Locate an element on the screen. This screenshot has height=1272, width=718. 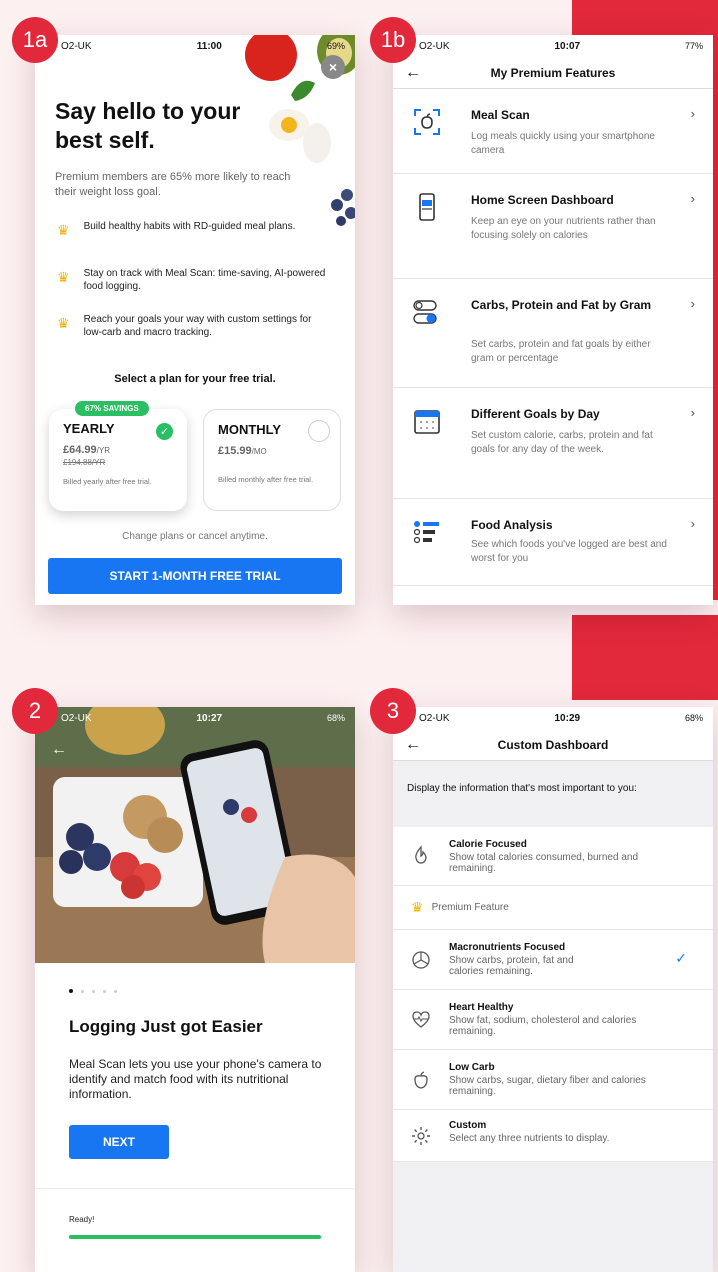
savings-badge: 67% SAVINGS is located at coordinates (112, 408).